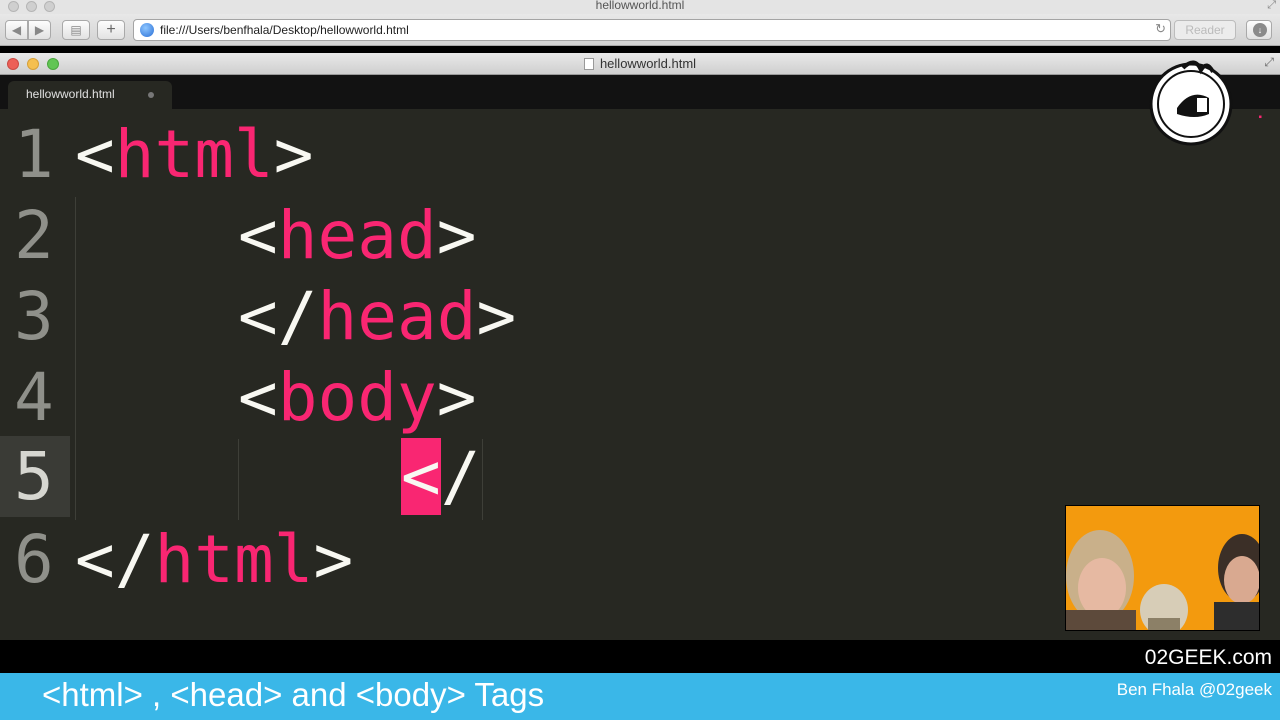 This screenshot has width=1280, height=720. Describe the element at coordinates (1208, 657) in the screenshot. I see `site-brand: 02GEEK.com` at that location.